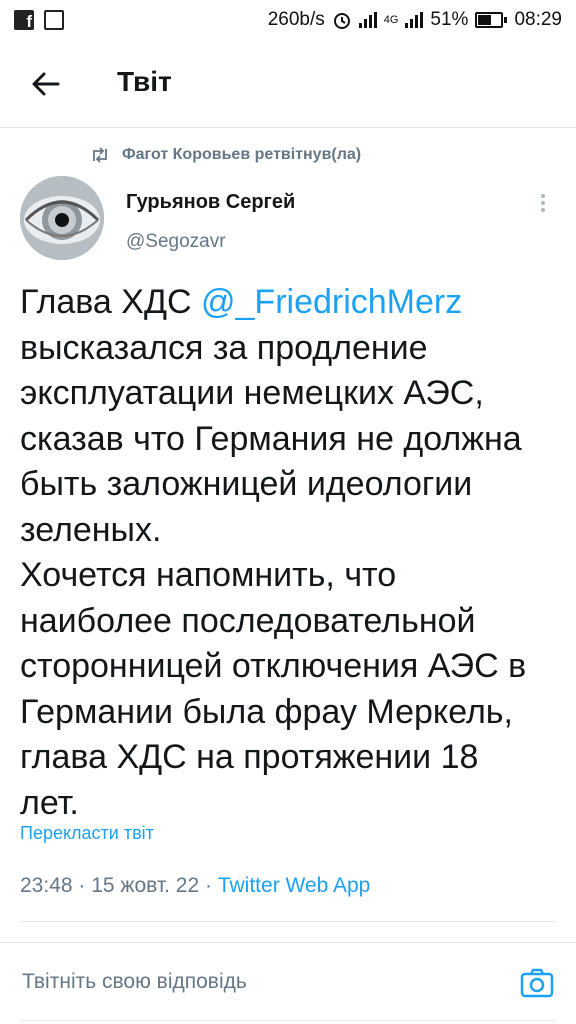 This screenshot has width=576, height=1024. I want to click on top-app-bar: Твіт, so click(288, 84).